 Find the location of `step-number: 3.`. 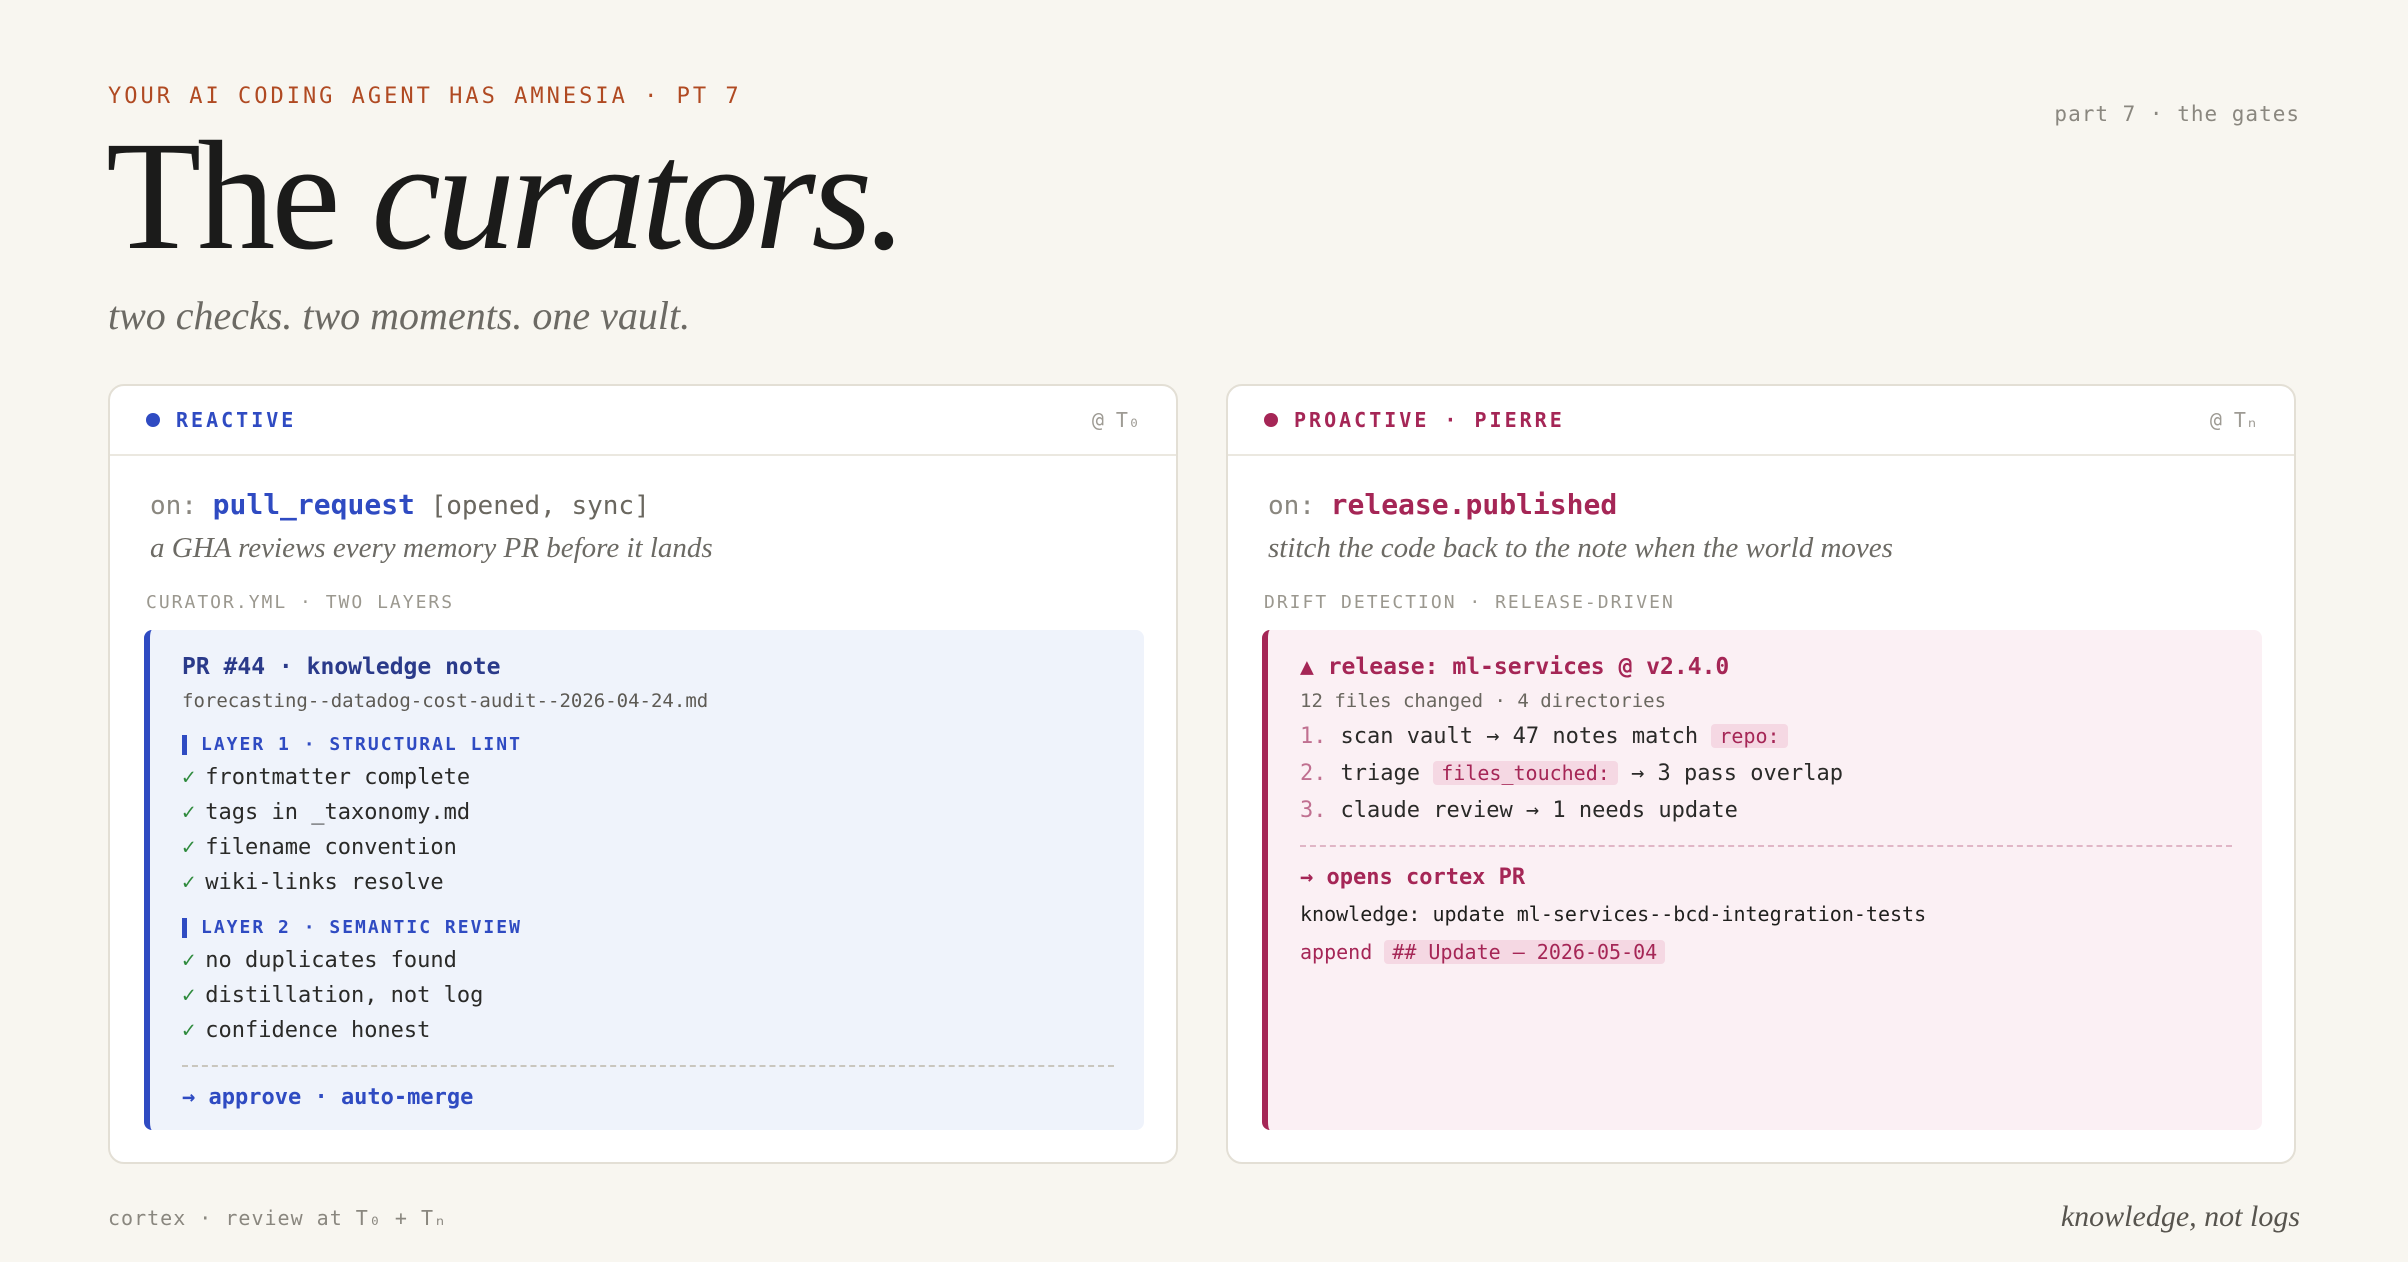

step-number: 3. is located at coordinates (1313, 810).